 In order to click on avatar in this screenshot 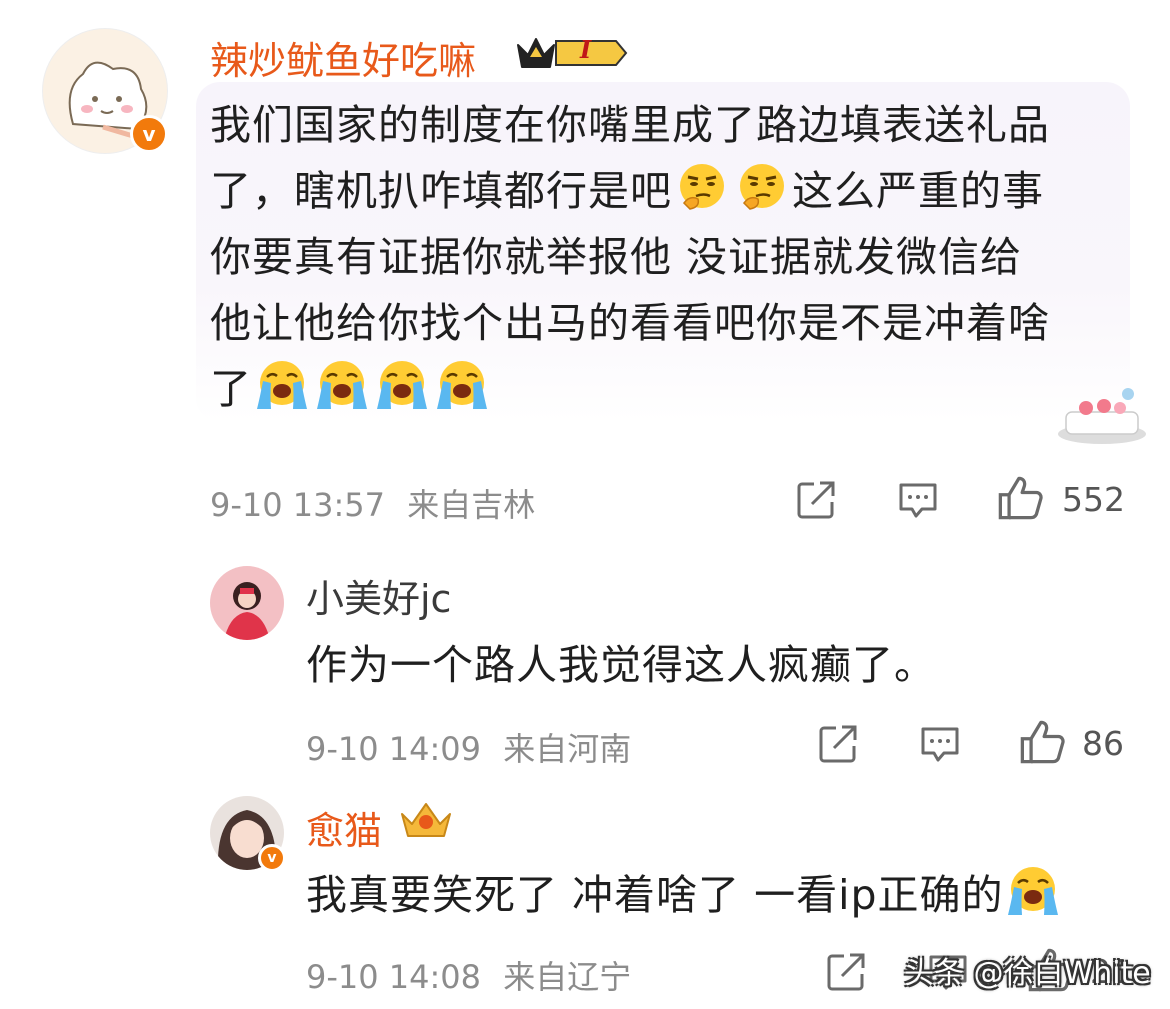, I will do `click(247, 603)`.